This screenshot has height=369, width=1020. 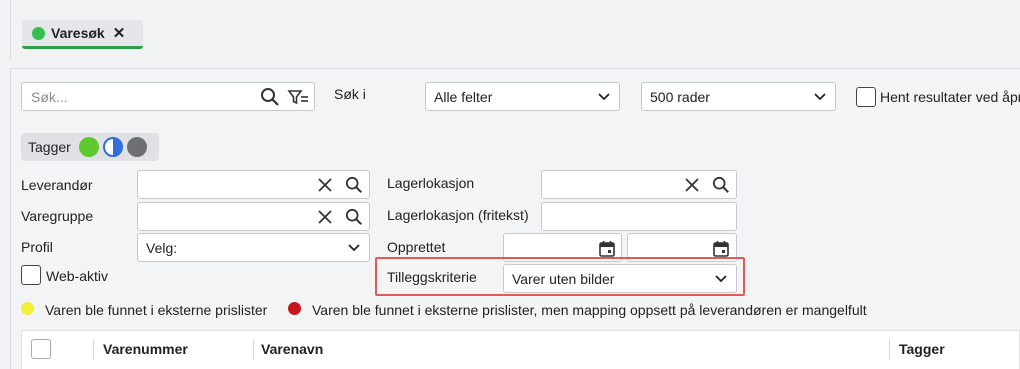 What do you see at coordinates (162, 247) in the screenshot?
I see `profile-value: Velg:` at bounding box center [162, 247].